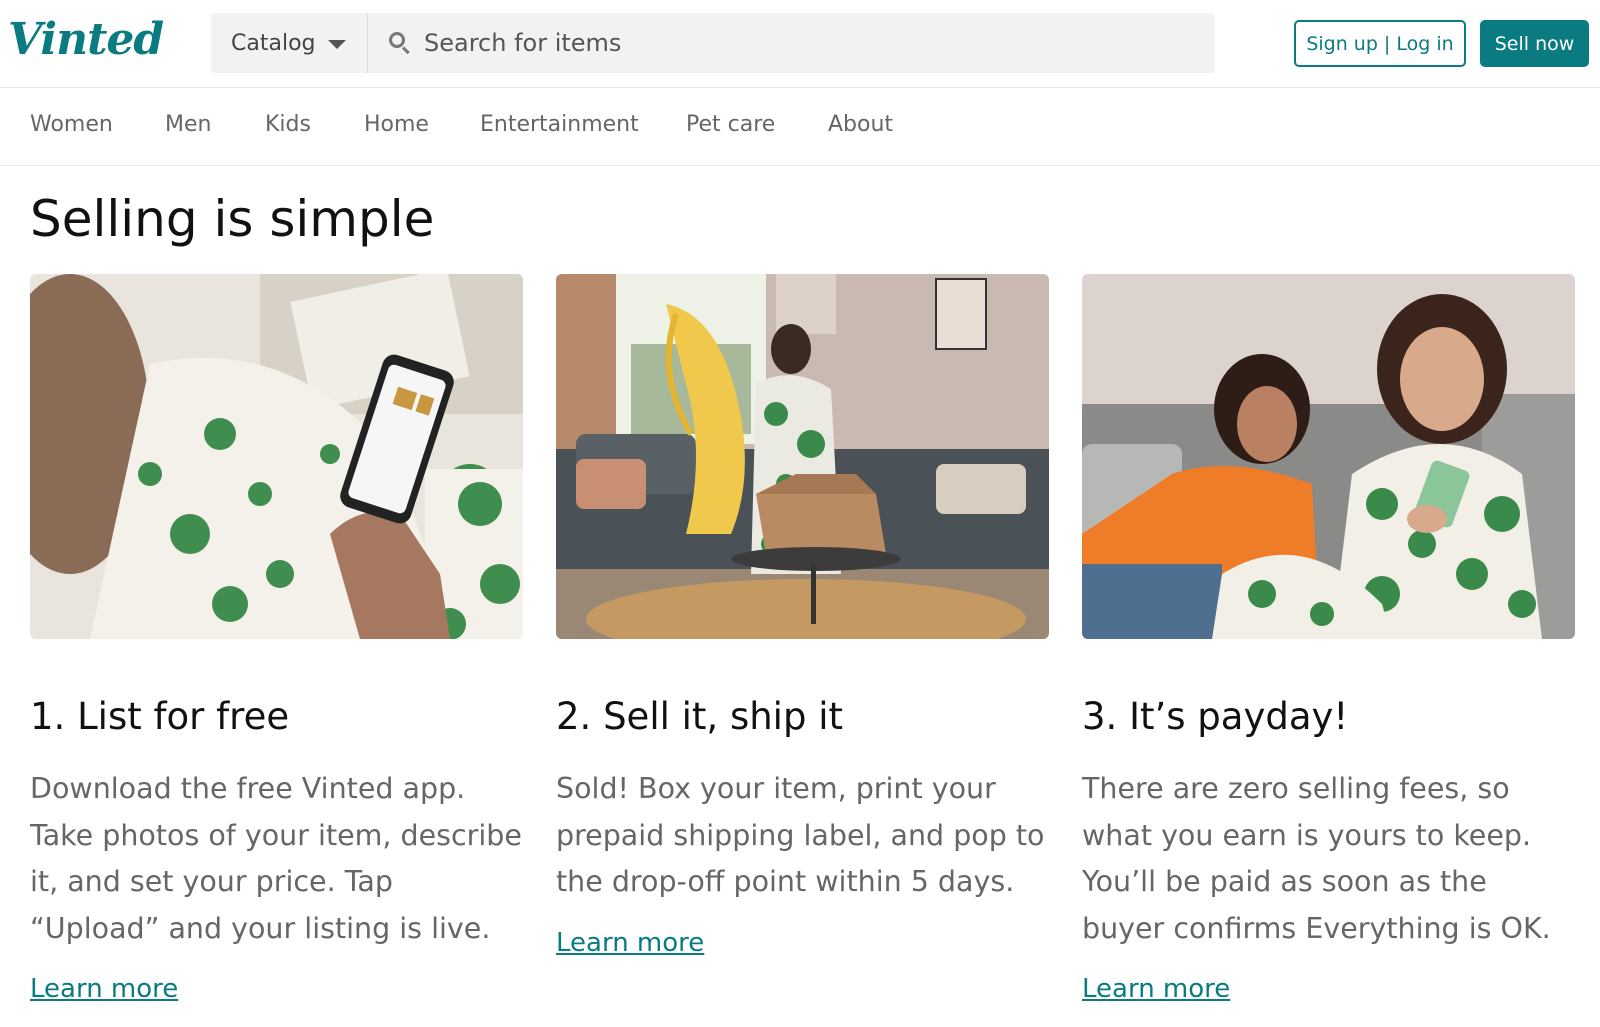  I want to click on step-title: 2. Sell it, ship it, so click(699, 716).